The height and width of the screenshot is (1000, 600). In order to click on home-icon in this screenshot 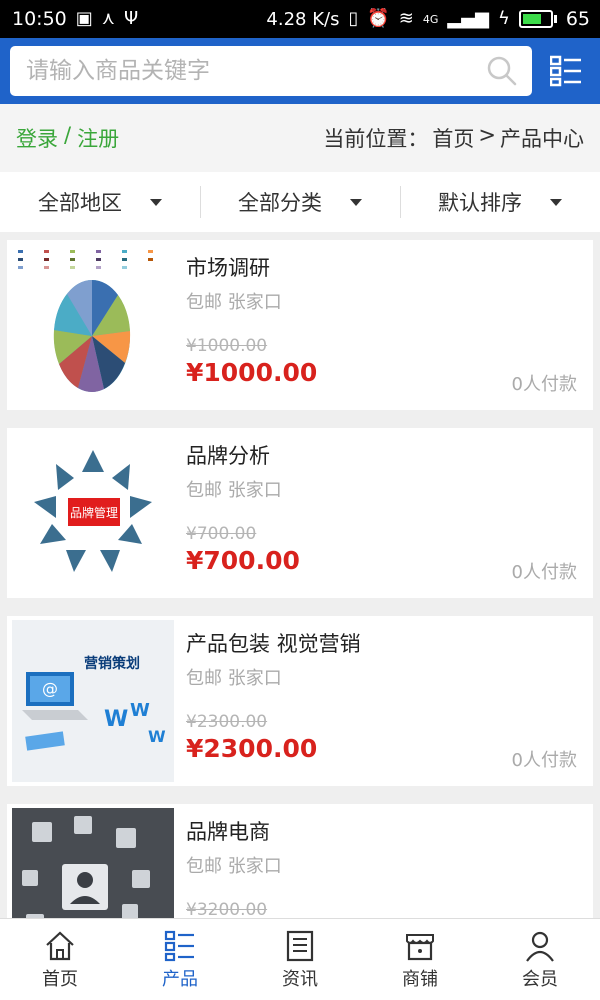, I will do `click(60, 945)`.